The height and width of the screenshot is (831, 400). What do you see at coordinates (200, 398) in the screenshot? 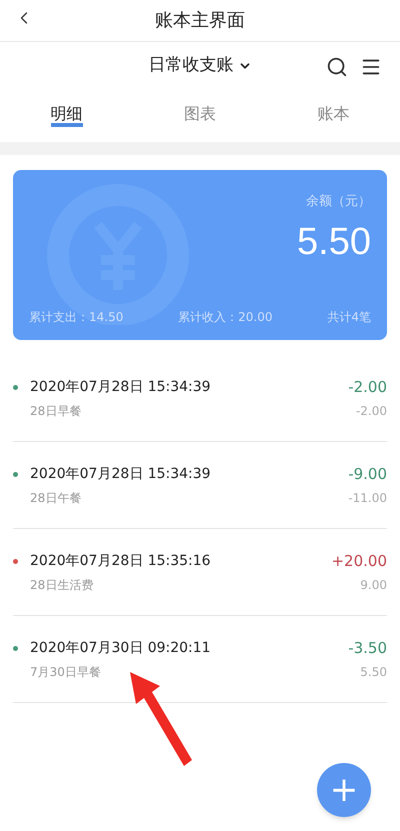
I see `entry-row: 2020年07月28日 15:34:39 28日早餐 -2.00 -2.00` at bounding box center [200, 398].